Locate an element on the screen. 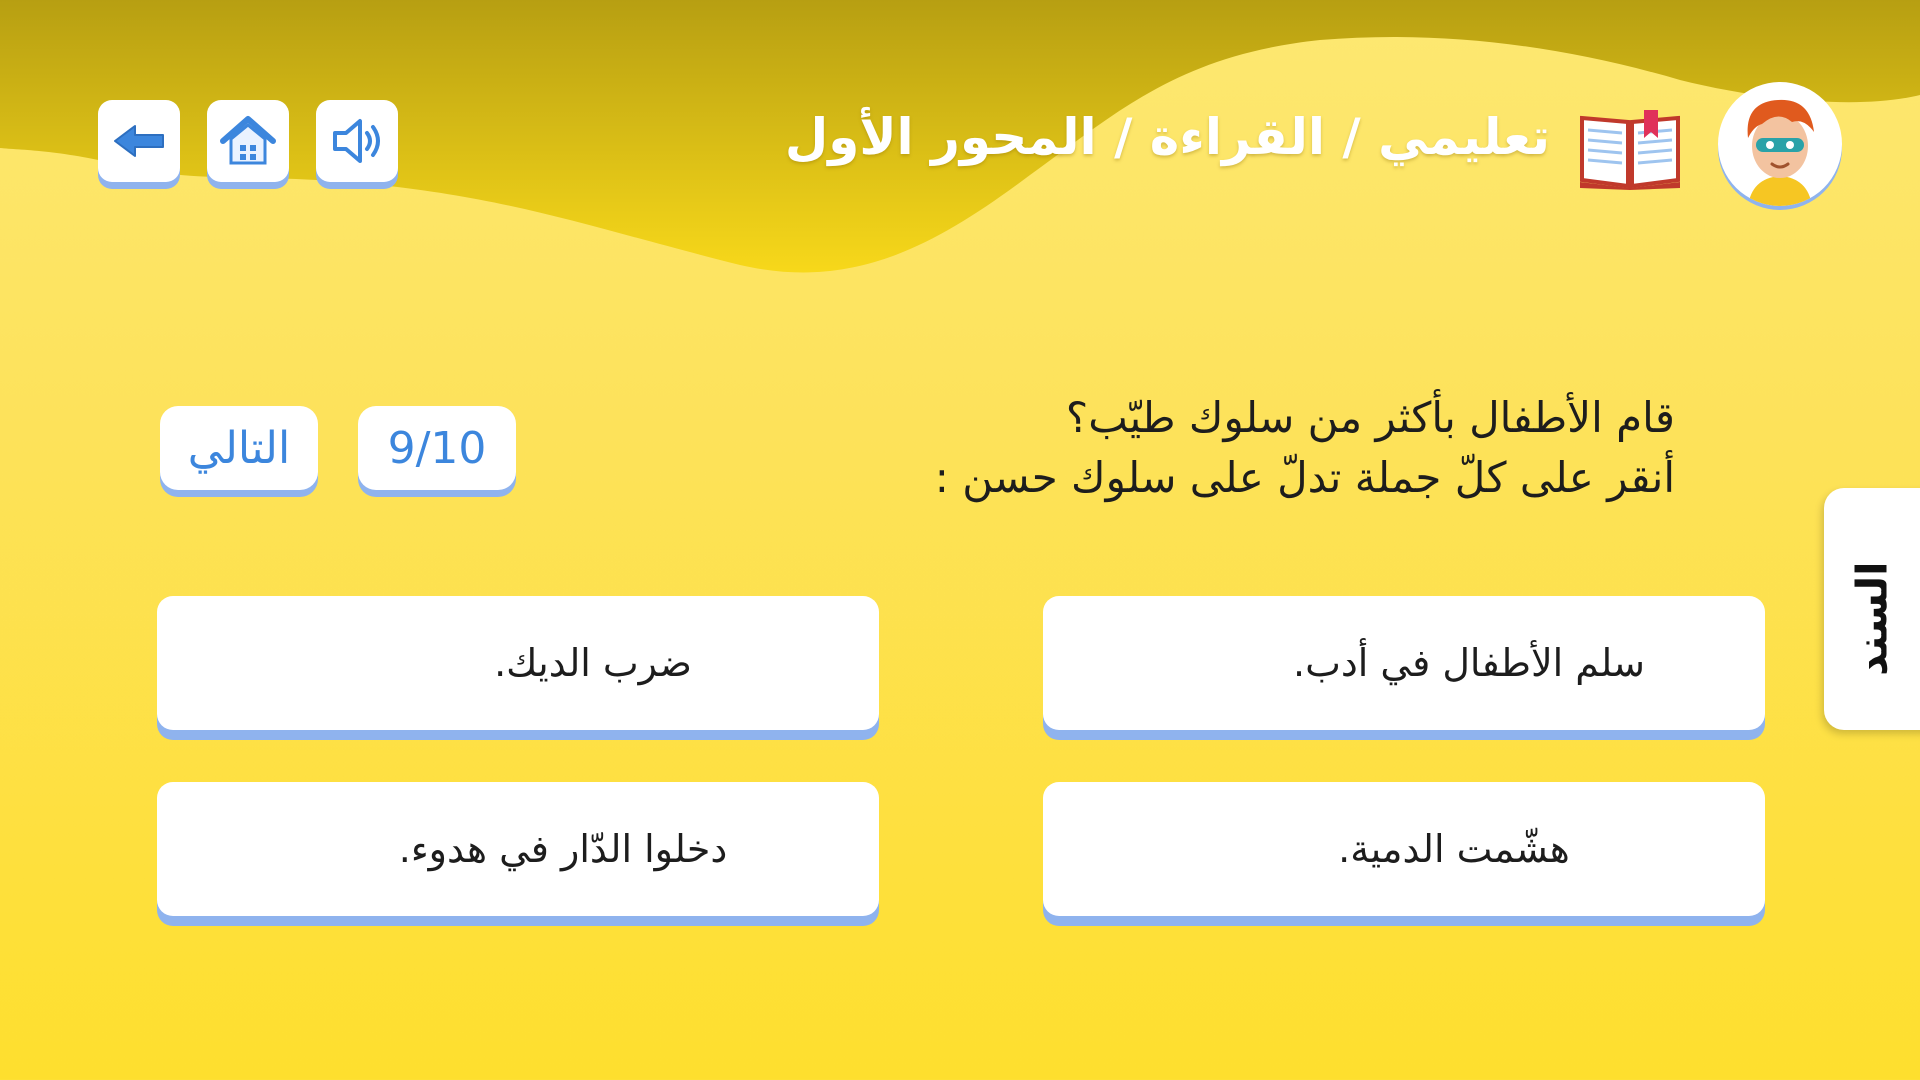 The height and width of the screenshot is (1080, 1920). house-icon is located at coordinates (248, 140).